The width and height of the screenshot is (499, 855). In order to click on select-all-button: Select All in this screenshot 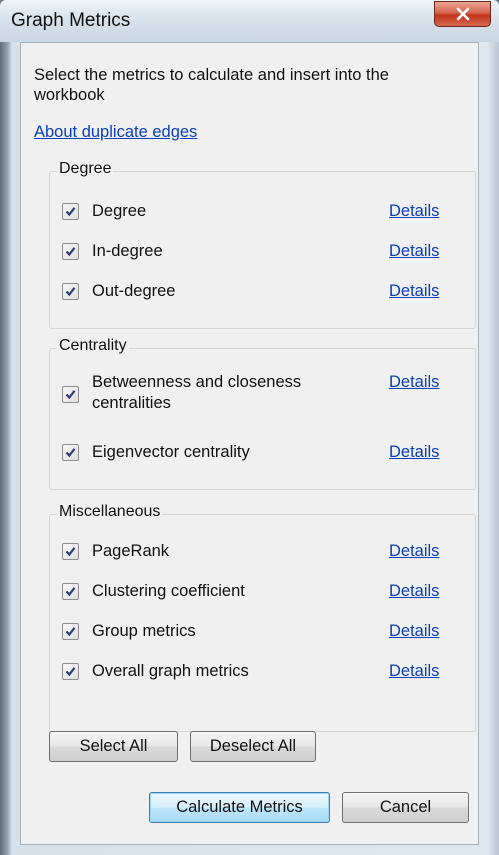, I will do `click(113, 746)`.